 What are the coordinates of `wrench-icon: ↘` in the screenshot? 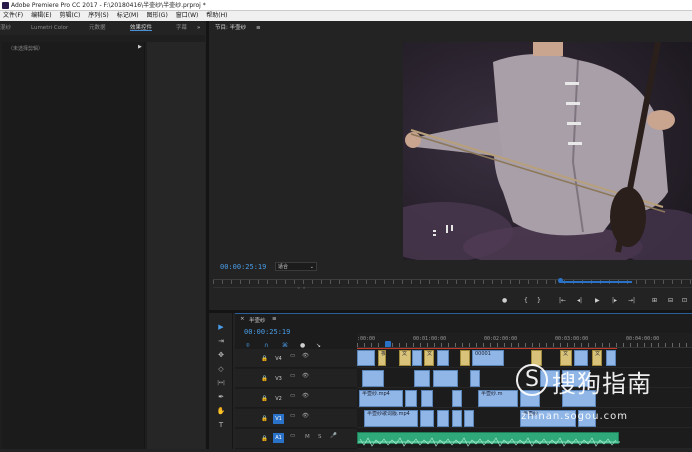 It's located at (318, 345).